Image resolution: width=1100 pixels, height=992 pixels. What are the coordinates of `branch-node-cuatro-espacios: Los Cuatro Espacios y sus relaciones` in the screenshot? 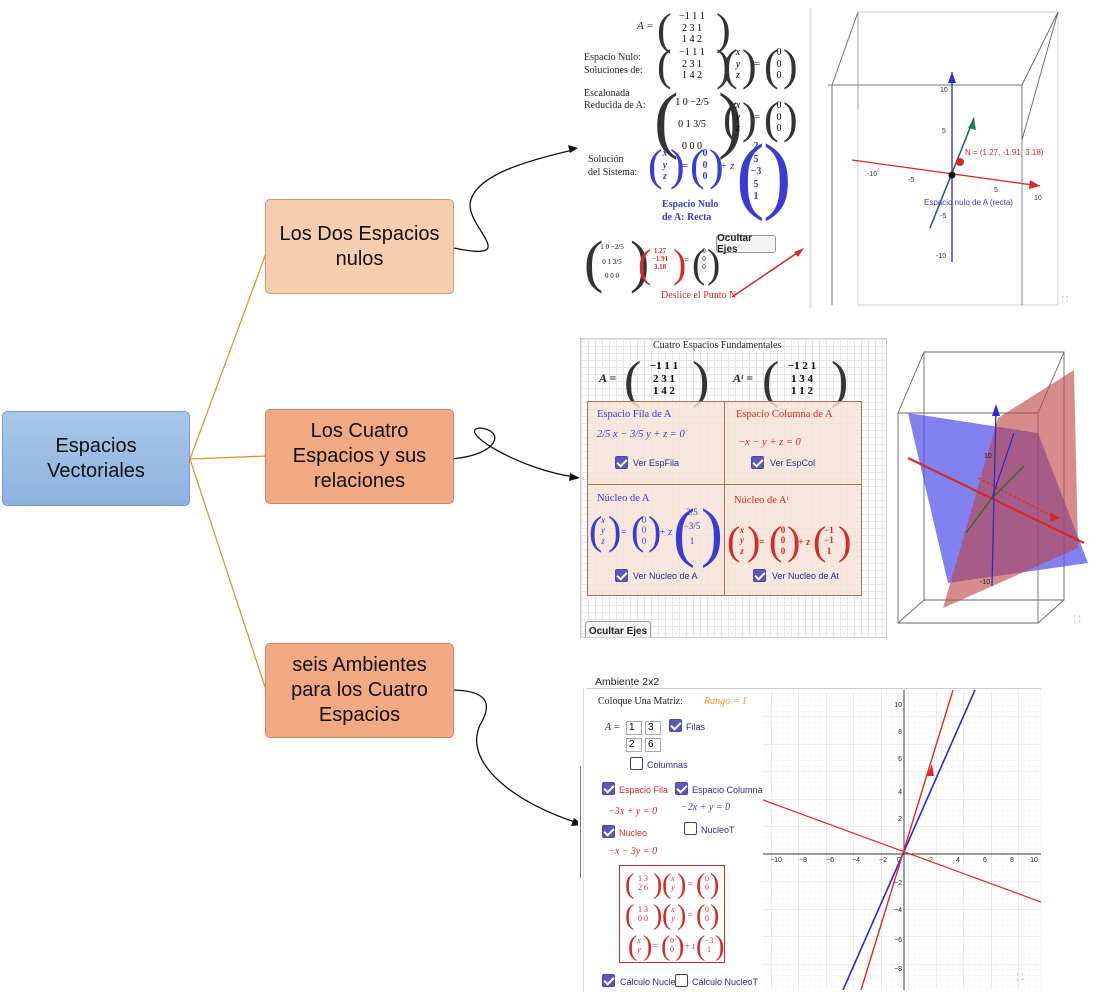 It's located at (359, 456).